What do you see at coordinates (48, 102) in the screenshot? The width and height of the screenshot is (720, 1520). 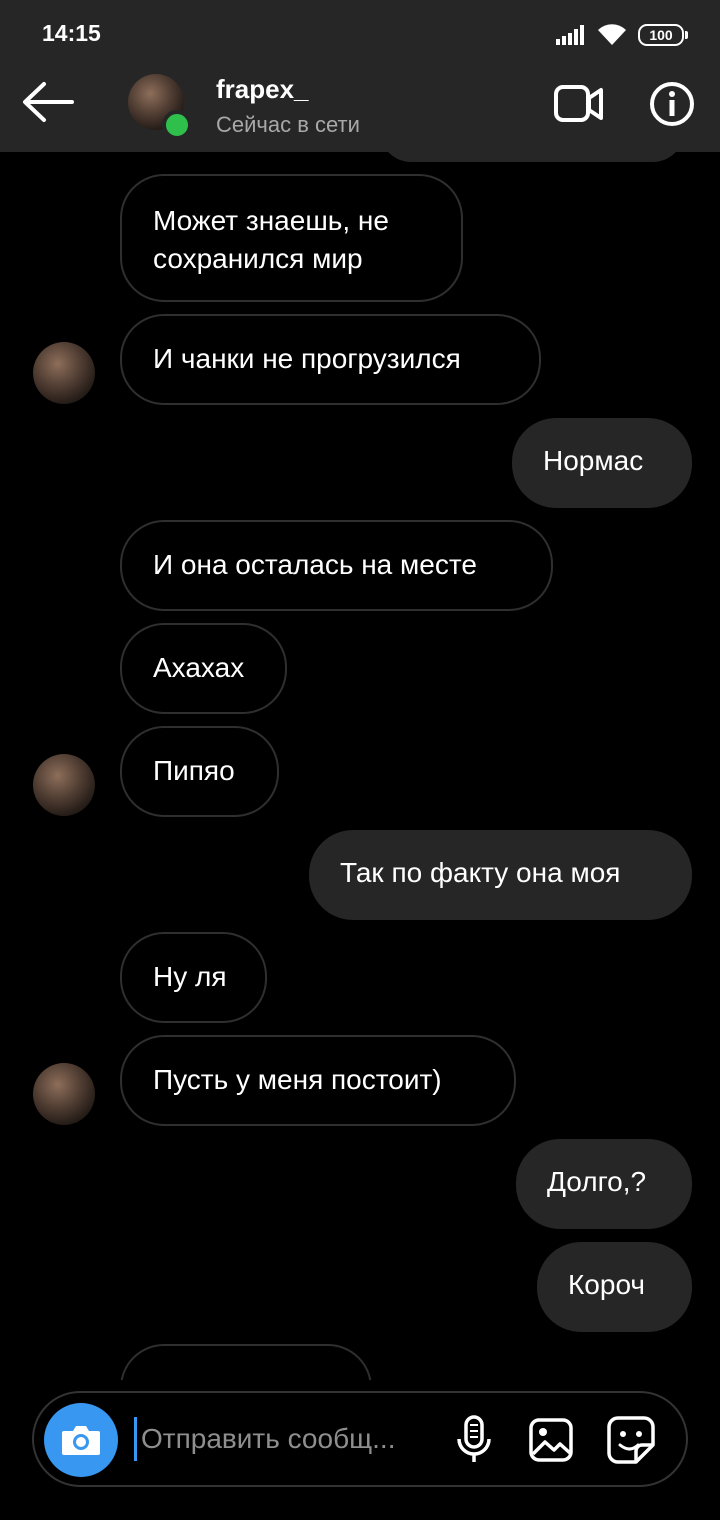 I see `back-arrow-icon` at bounding box center [48, 102].